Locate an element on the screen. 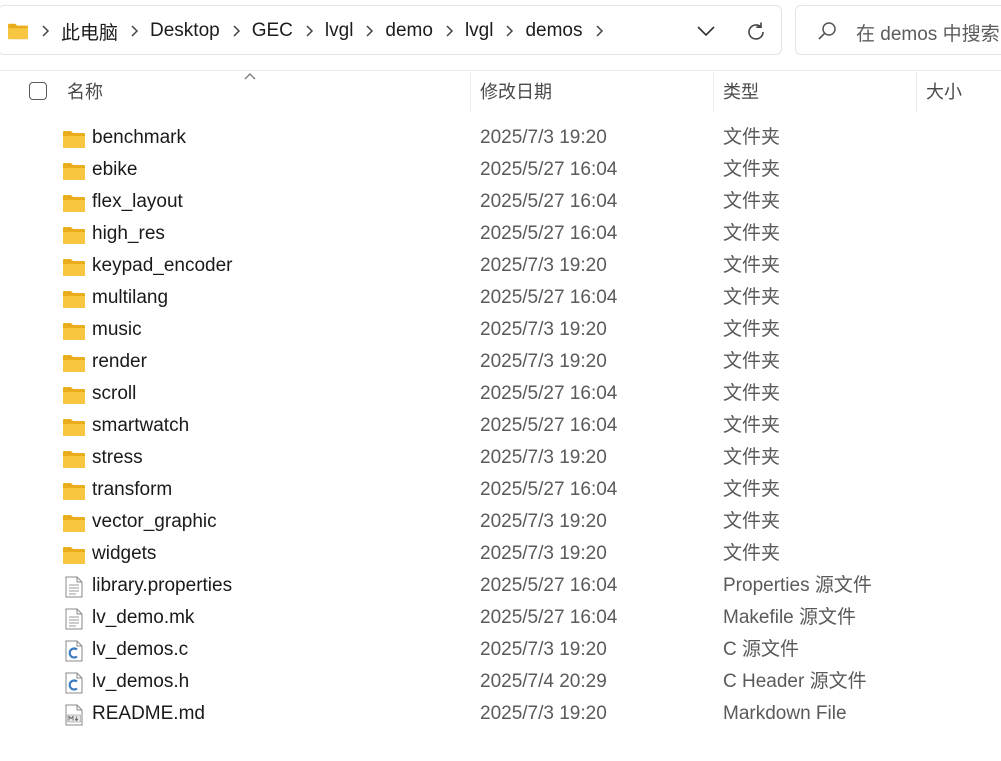 The width and height of the screenshot is (1001, 761). file-type: Makefile 源文件 is located at coordinates (790, 617).